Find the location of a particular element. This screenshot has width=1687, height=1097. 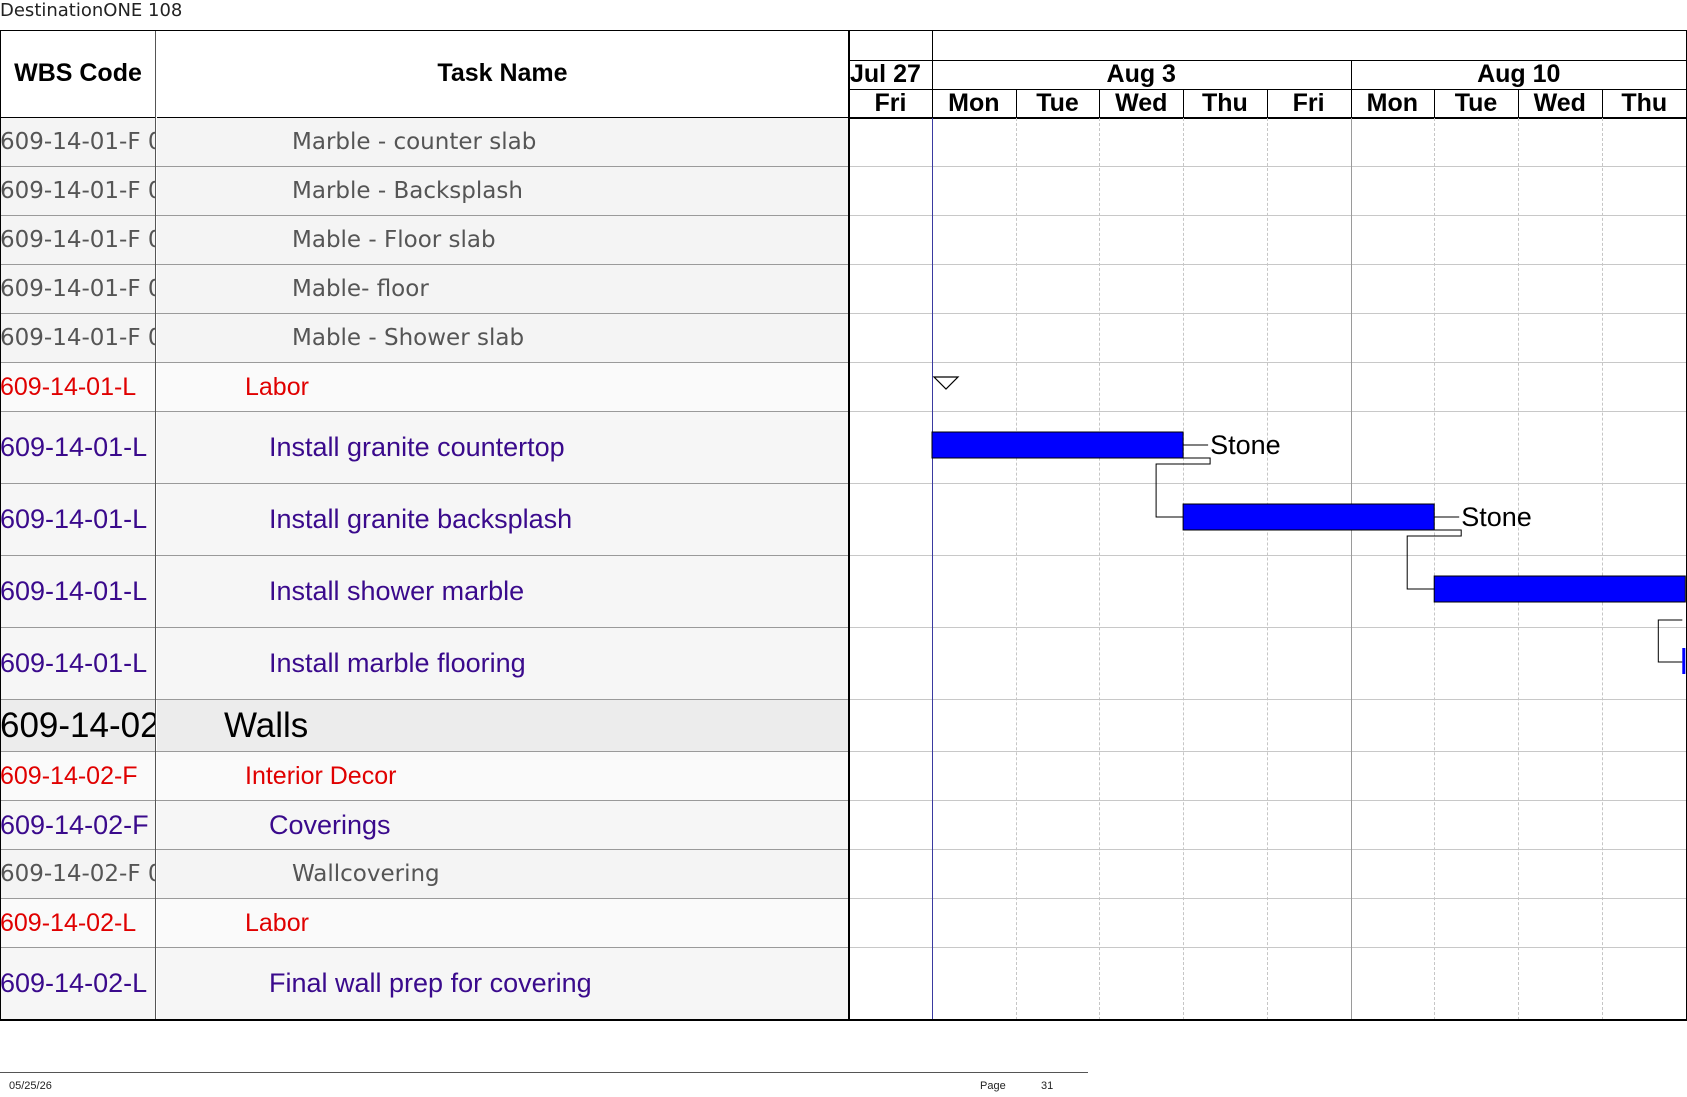

footer-rule is located at coordinates (544, 1072).